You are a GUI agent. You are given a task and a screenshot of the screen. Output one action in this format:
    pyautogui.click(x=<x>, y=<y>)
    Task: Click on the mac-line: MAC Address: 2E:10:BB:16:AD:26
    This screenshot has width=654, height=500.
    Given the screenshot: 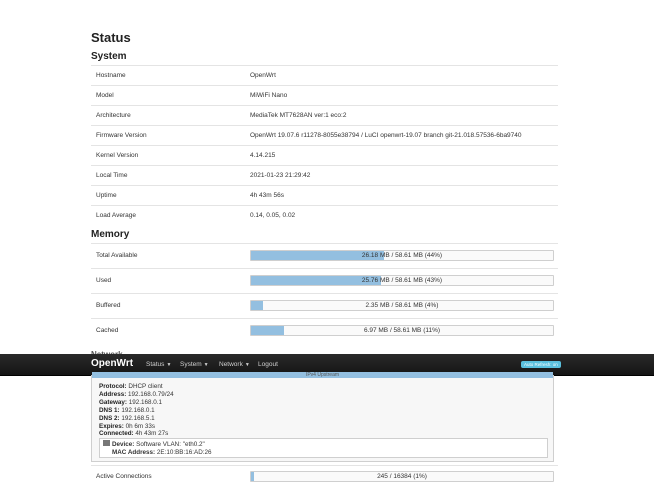 What is the action you would take?
    pyautogui.click(x=162, y=452)
    